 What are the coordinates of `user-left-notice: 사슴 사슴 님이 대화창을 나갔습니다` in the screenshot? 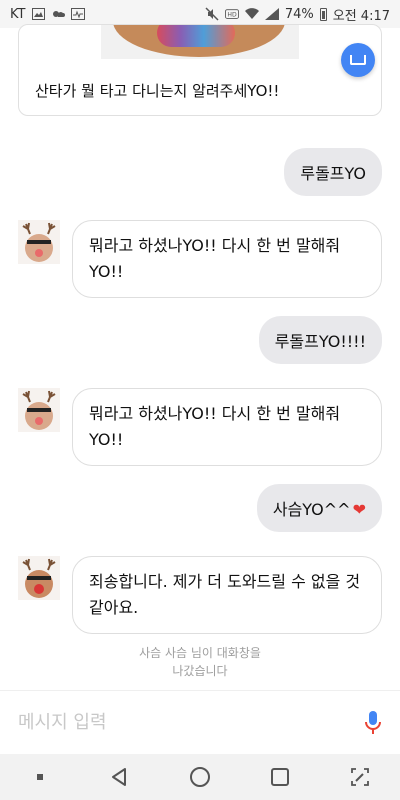 It's located at (200, 662).